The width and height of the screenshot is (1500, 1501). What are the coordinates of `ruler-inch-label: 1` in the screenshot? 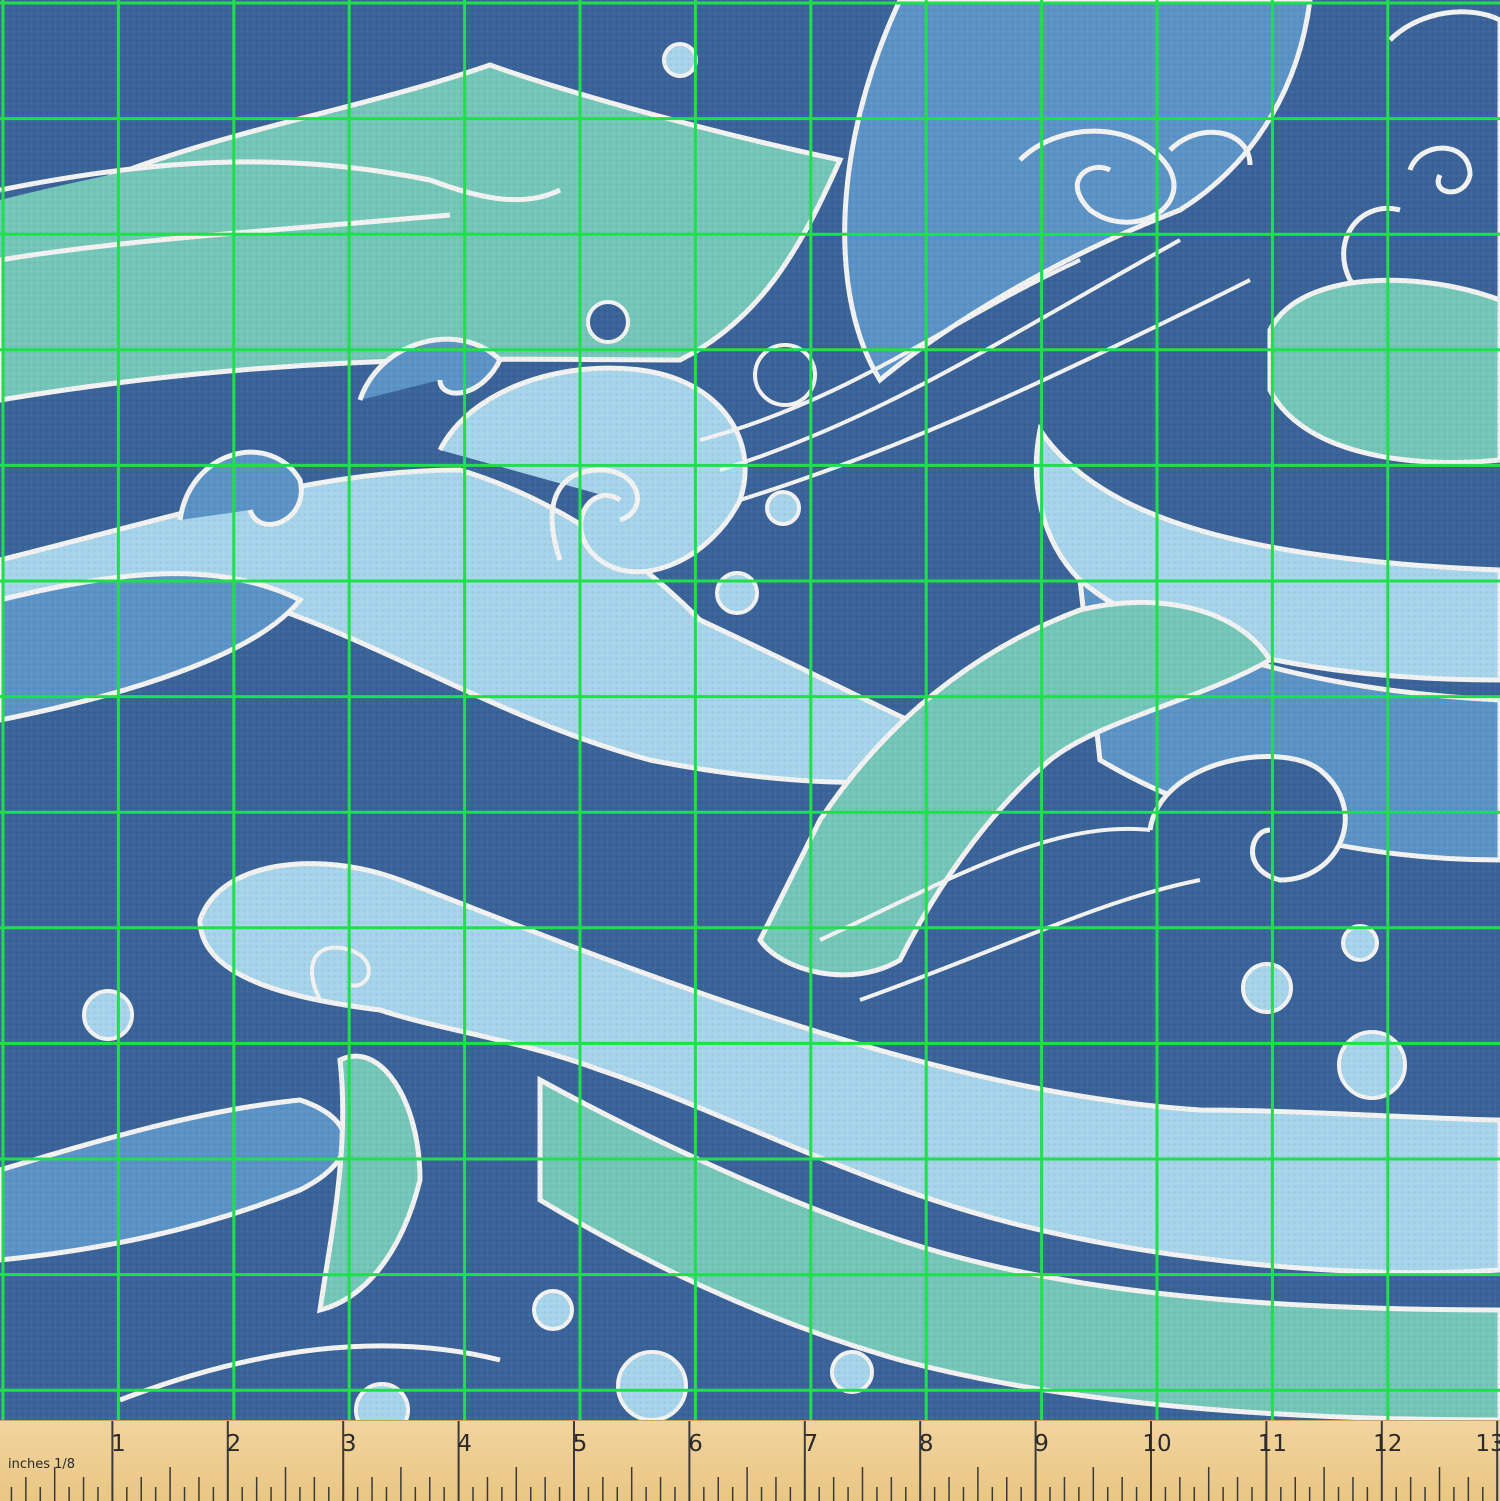 It's located at (118, 1444).